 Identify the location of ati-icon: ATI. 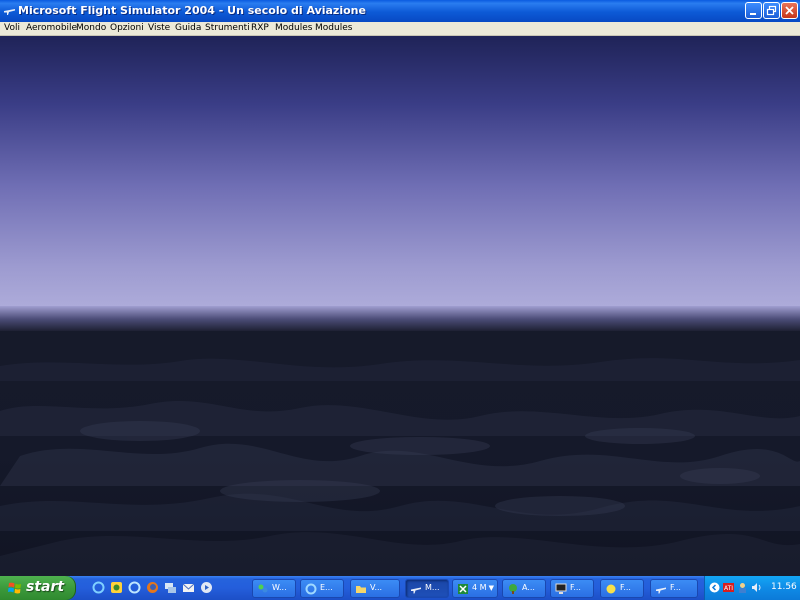
(728, 587).